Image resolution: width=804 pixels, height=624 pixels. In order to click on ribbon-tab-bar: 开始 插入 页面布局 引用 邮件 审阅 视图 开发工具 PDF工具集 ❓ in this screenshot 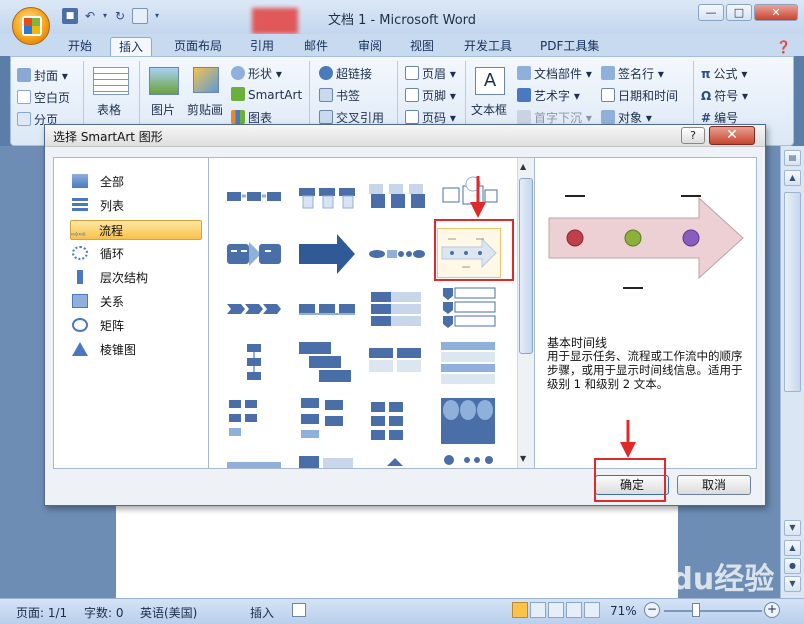, I will do `click(402, 45)`.